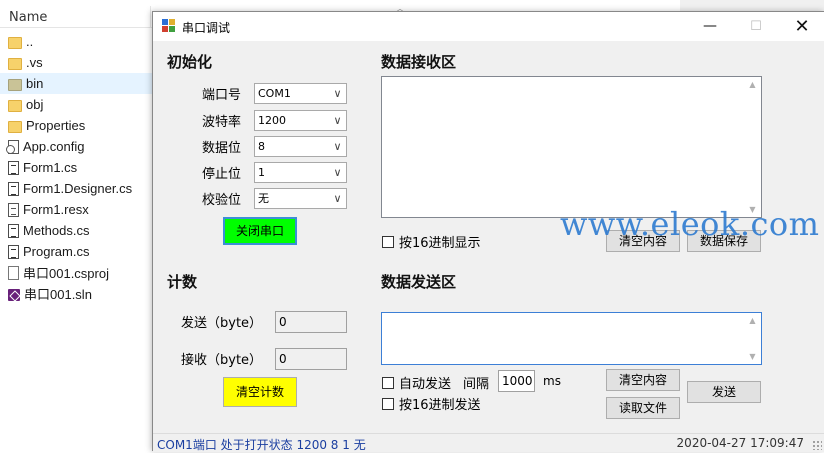  I want to click on parity-label: 校验位, so click(222, 200).